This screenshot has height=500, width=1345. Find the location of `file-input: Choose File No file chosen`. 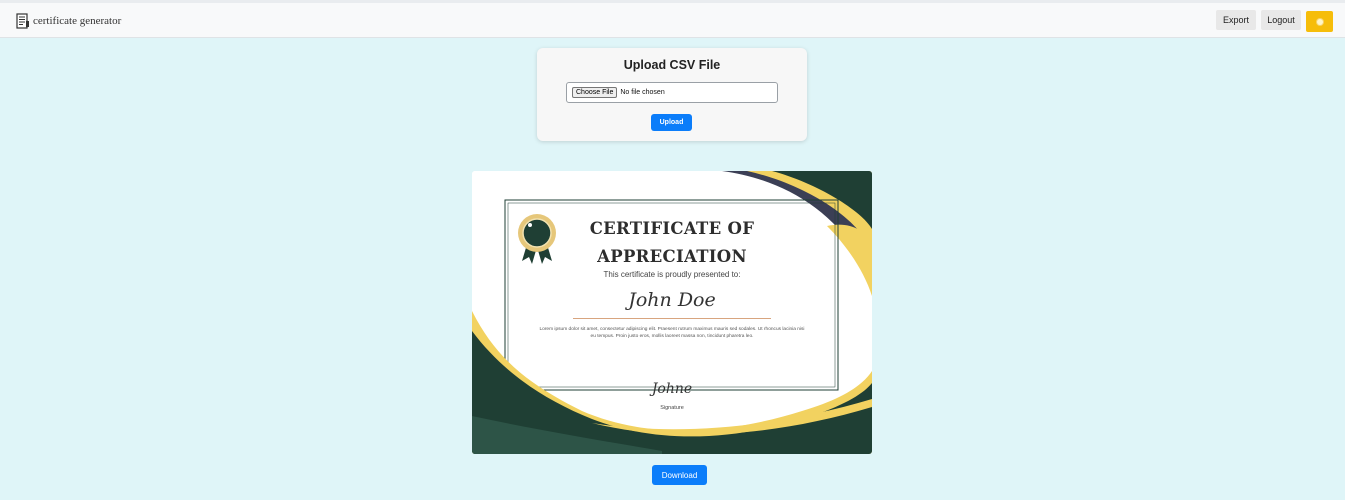

file-input: Choose File No file chosen is located at coordinates (672, 92).